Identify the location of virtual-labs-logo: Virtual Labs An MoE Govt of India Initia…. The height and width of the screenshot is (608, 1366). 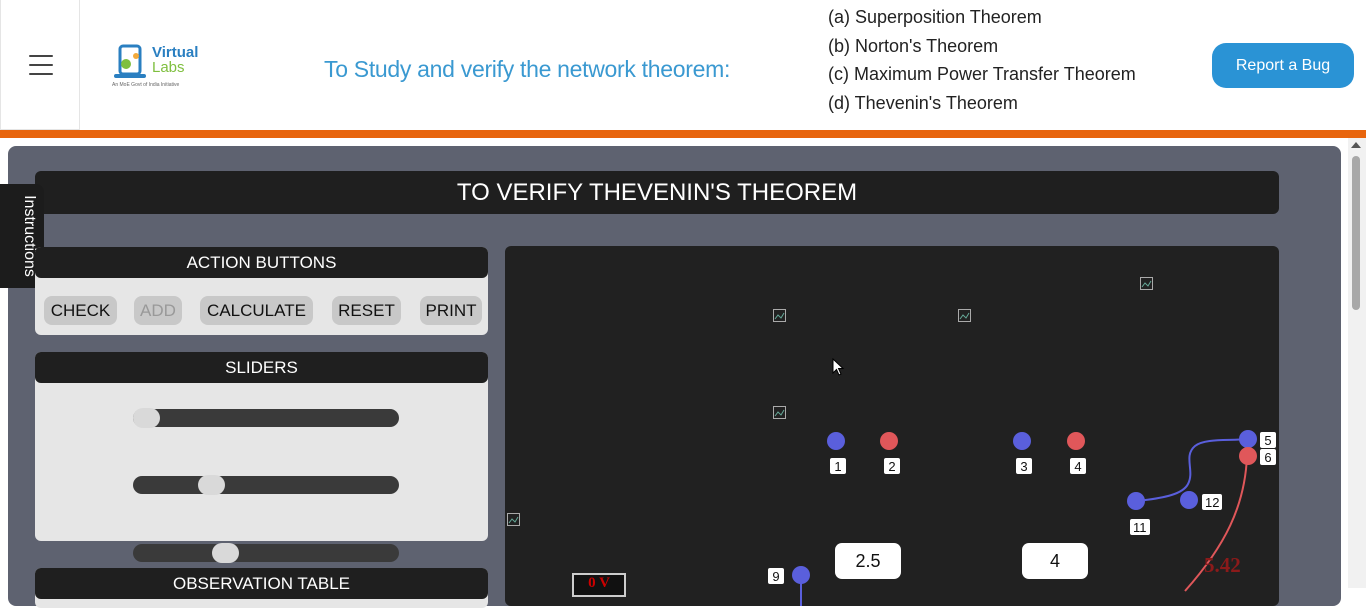
(155, 66).